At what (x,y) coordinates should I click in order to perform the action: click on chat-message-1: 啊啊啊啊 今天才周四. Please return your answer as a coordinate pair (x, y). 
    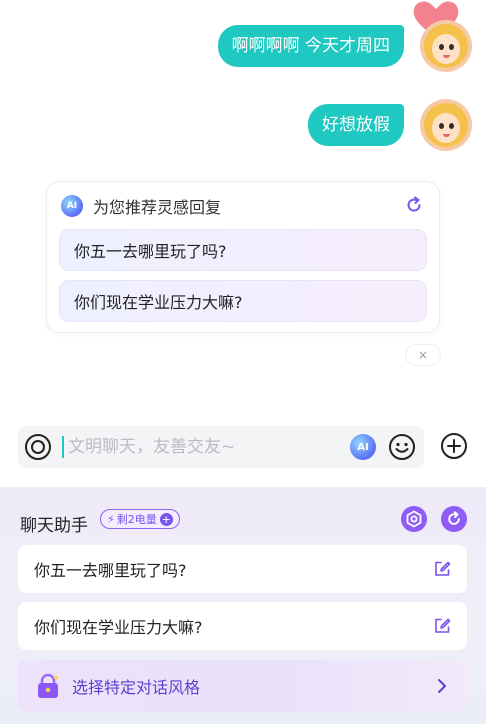
    Looking at the image, I should click on (344, 46).